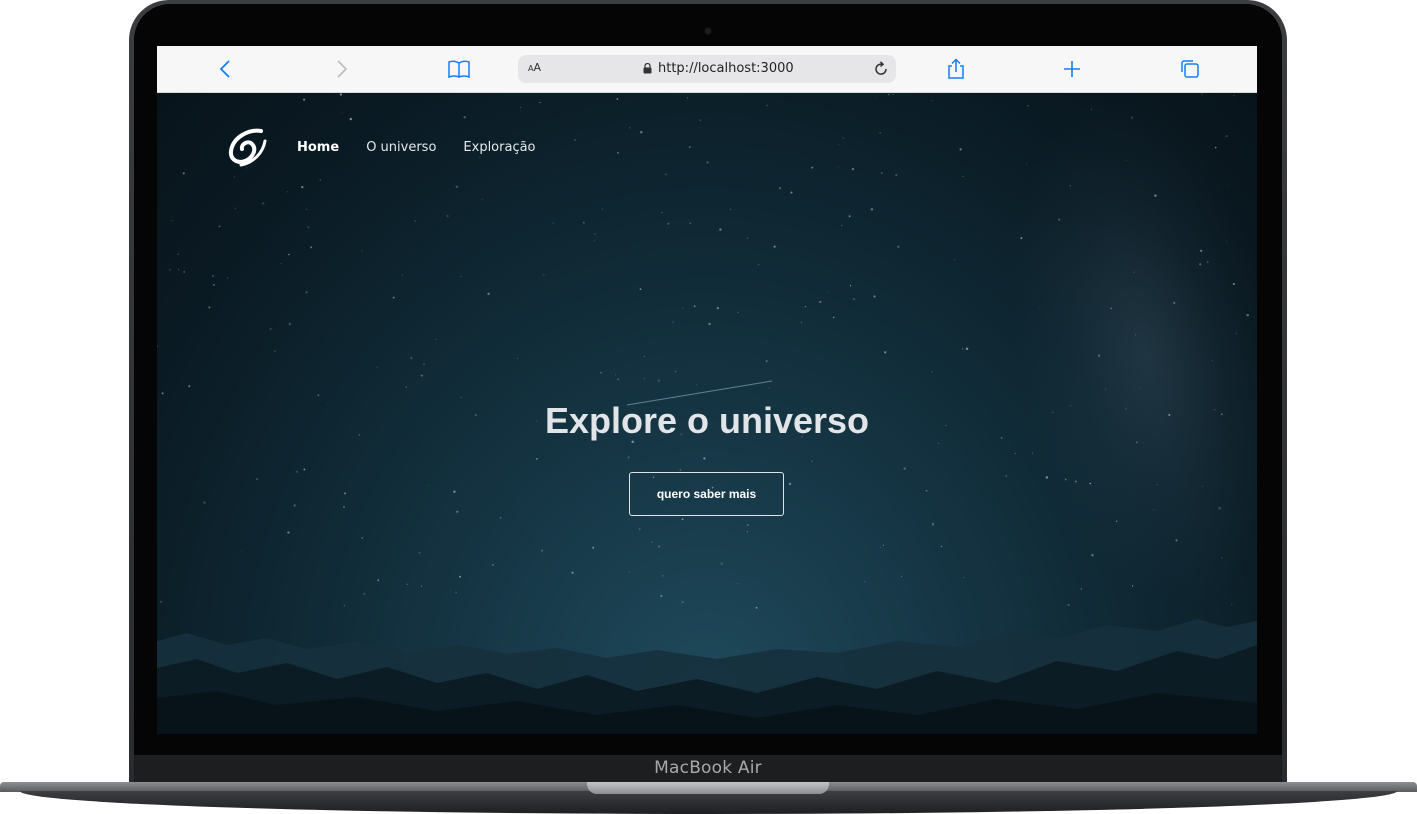 This screenshot has height=814, width=1417. Describe the element at coordinates (534, 67) in the screenshot. I see `text-size-button: AA` at that location.